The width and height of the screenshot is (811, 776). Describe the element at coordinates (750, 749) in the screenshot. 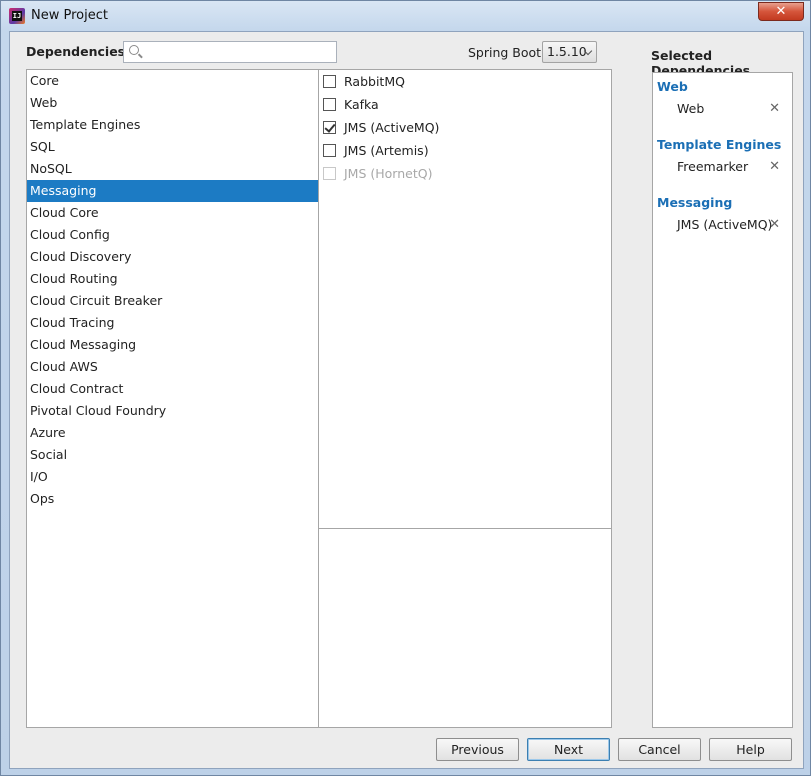

I see `help-button: Help` at that location.